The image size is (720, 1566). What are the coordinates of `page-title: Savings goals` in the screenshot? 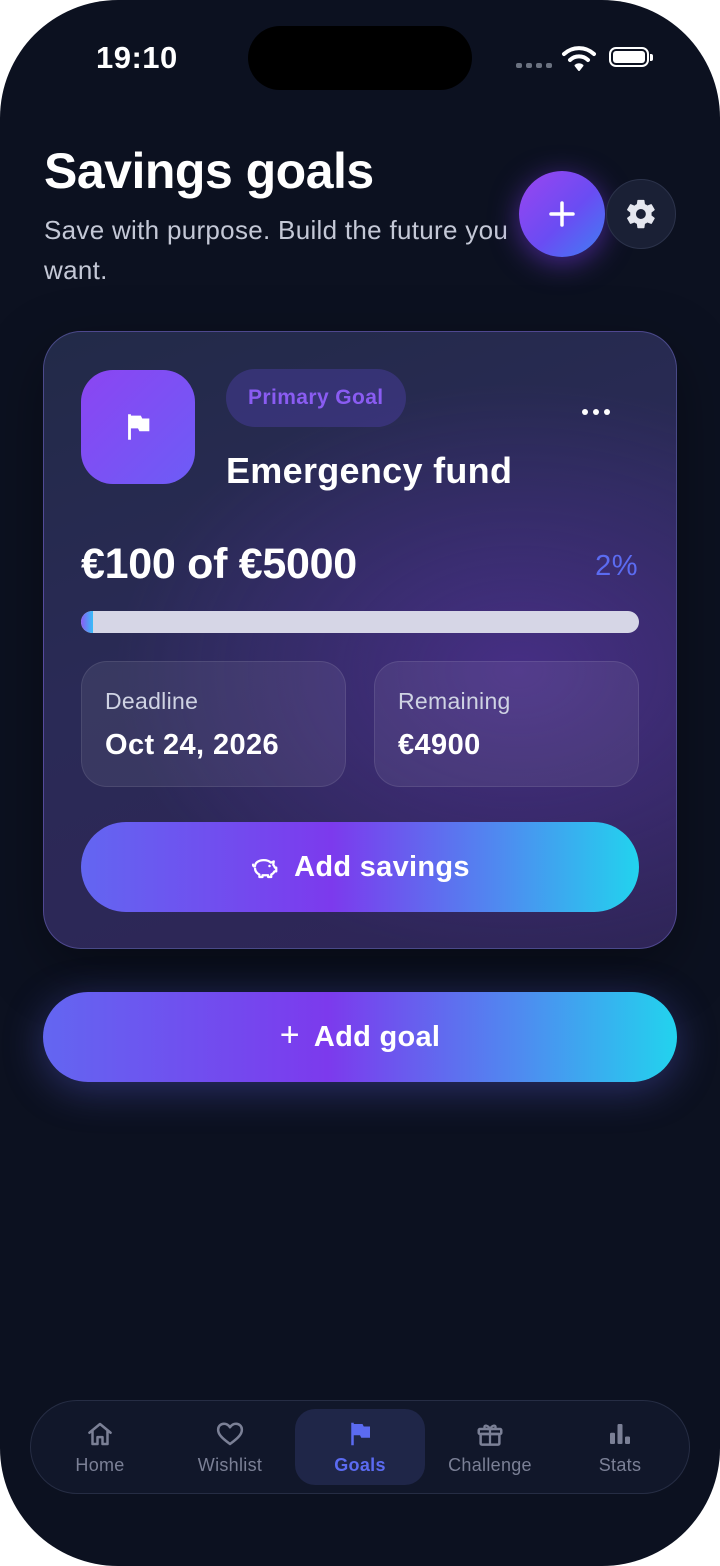 It's located at (209, 171).